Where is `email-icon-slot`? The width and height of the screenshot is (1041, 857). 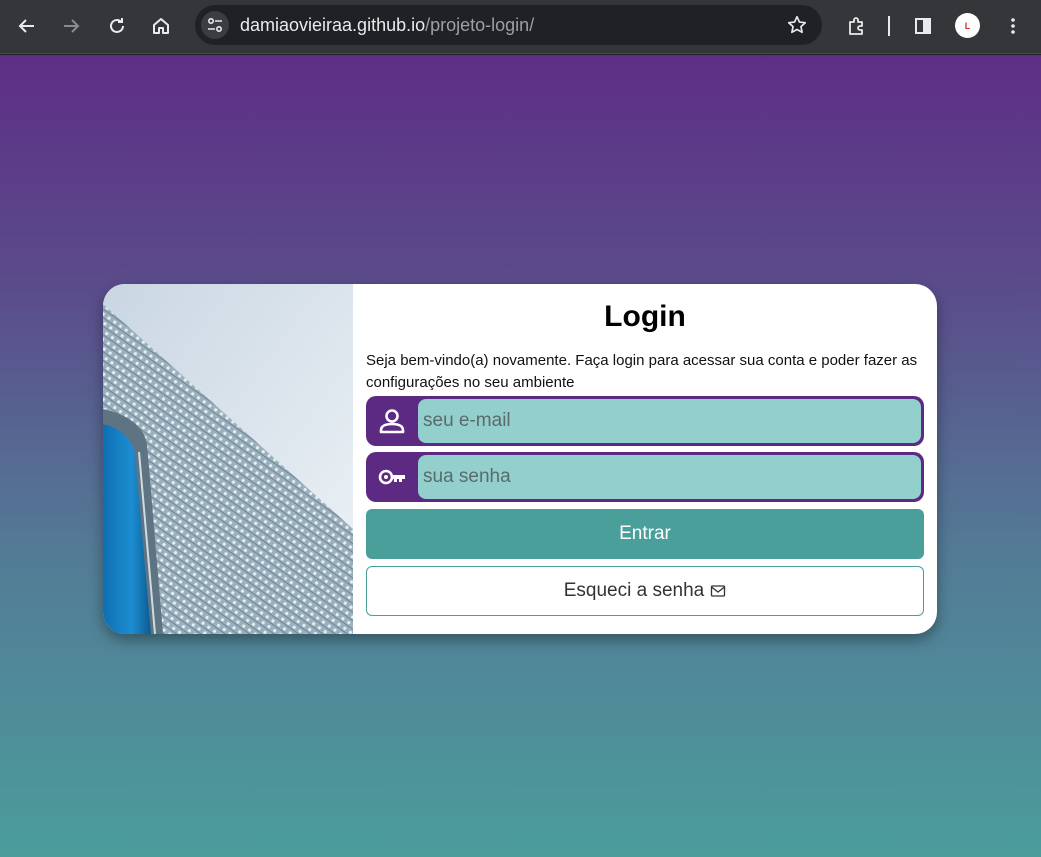
email-icon-slot is located at coordinates (392, 421).